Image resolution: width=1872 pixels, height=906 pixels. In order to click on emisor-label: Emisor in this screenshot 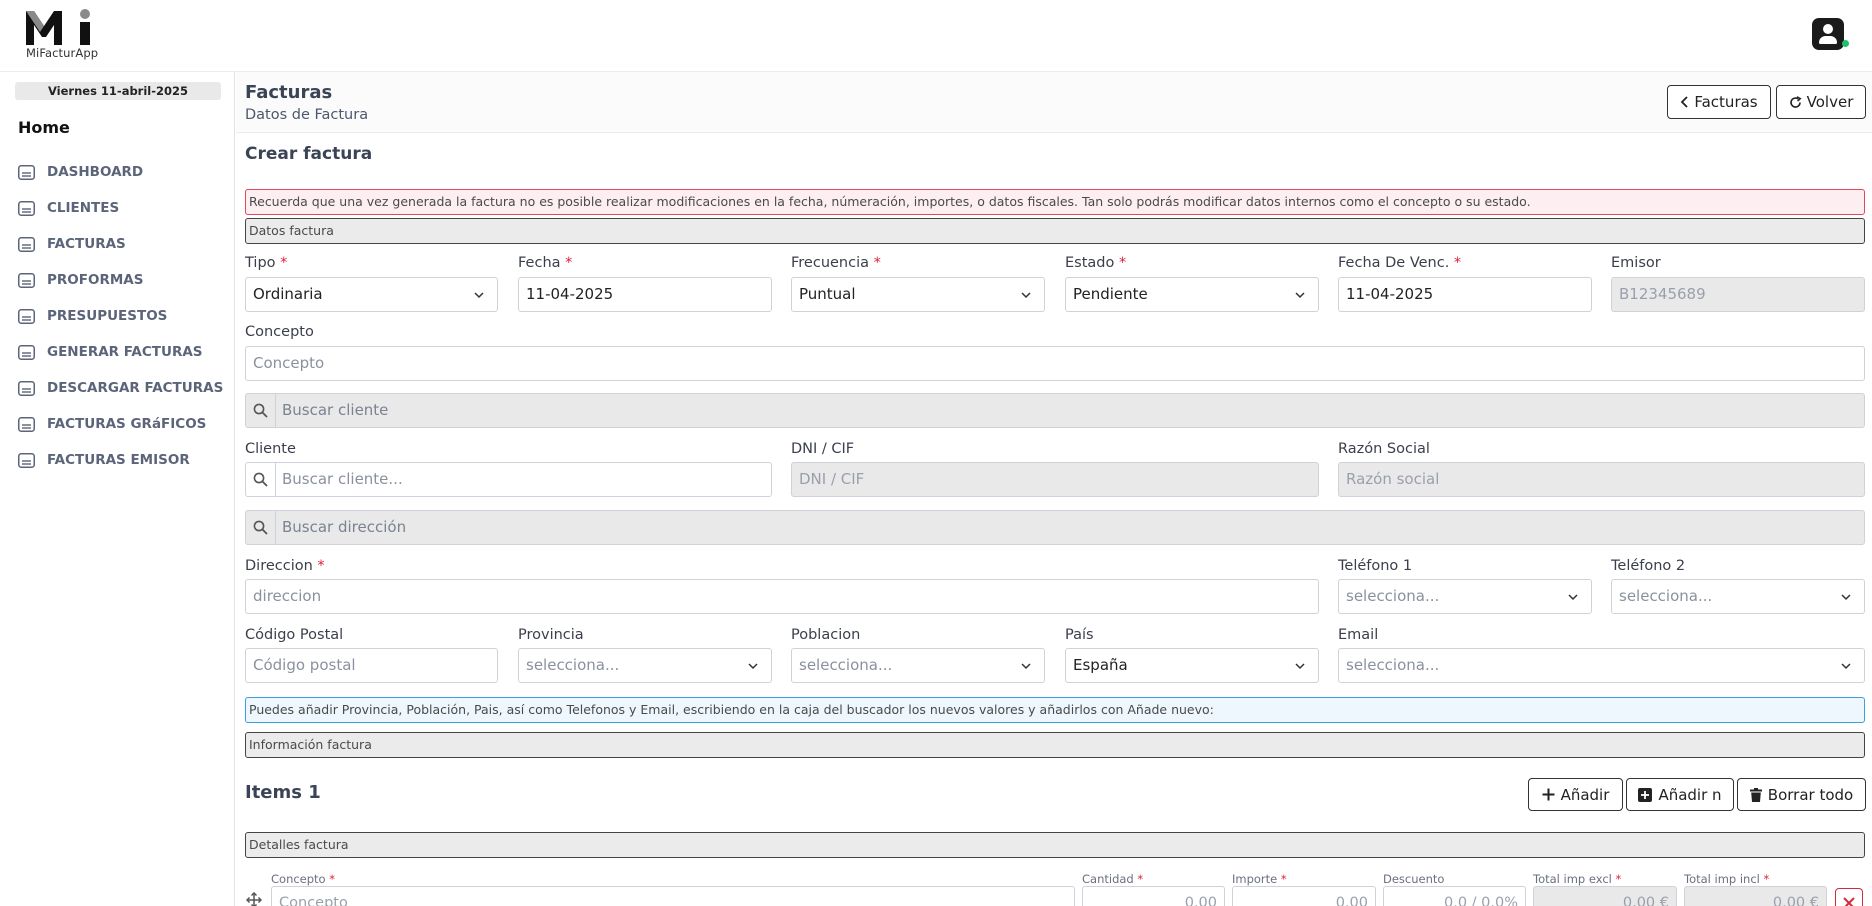, I will do `click(1636, 263)`.